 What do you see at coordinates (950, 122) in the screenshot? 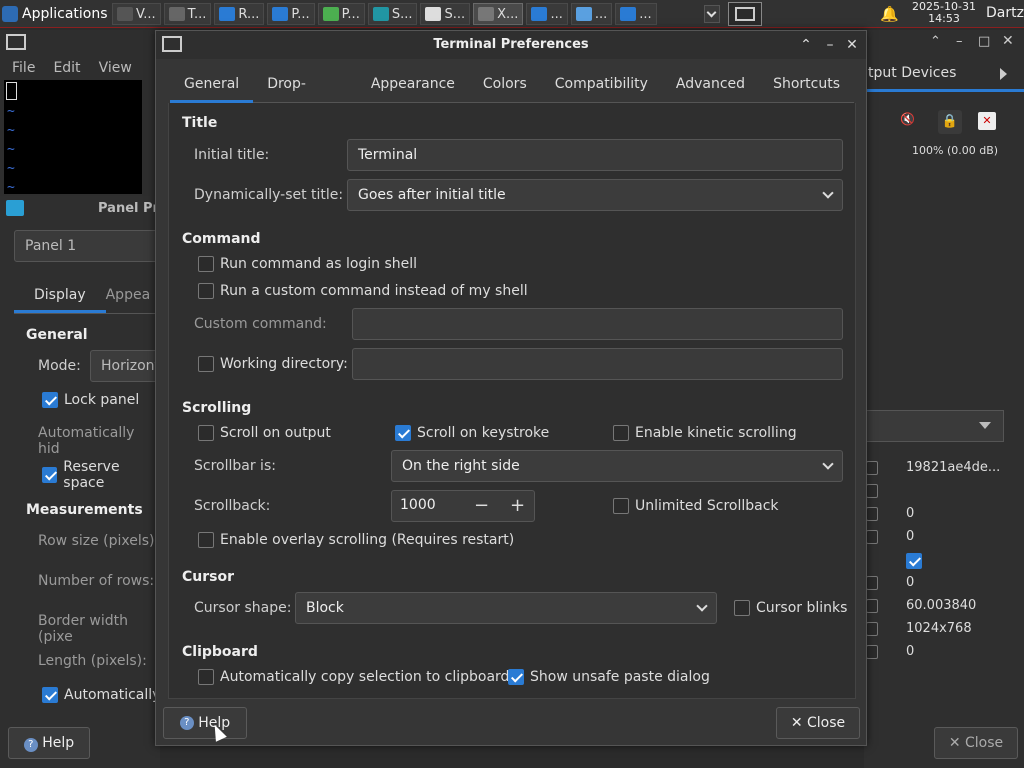
I see `lock-icon: 🔒` at bounding box center [950, 122].